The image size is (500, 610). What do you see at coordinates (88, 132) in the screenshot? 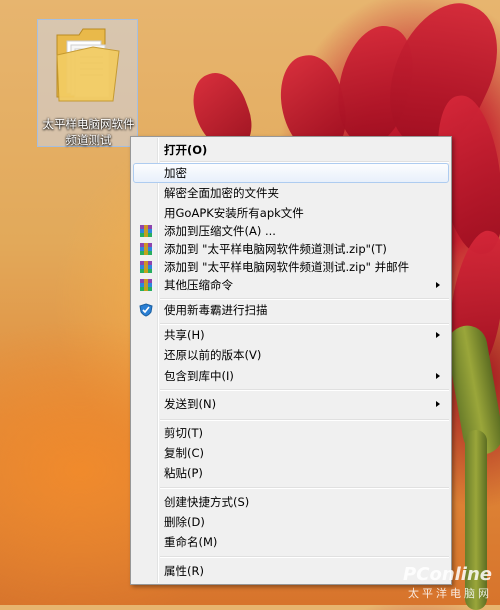
I see `folder-label: 太平样电脑网软件 频道测试` at bounding box center [88, 132].